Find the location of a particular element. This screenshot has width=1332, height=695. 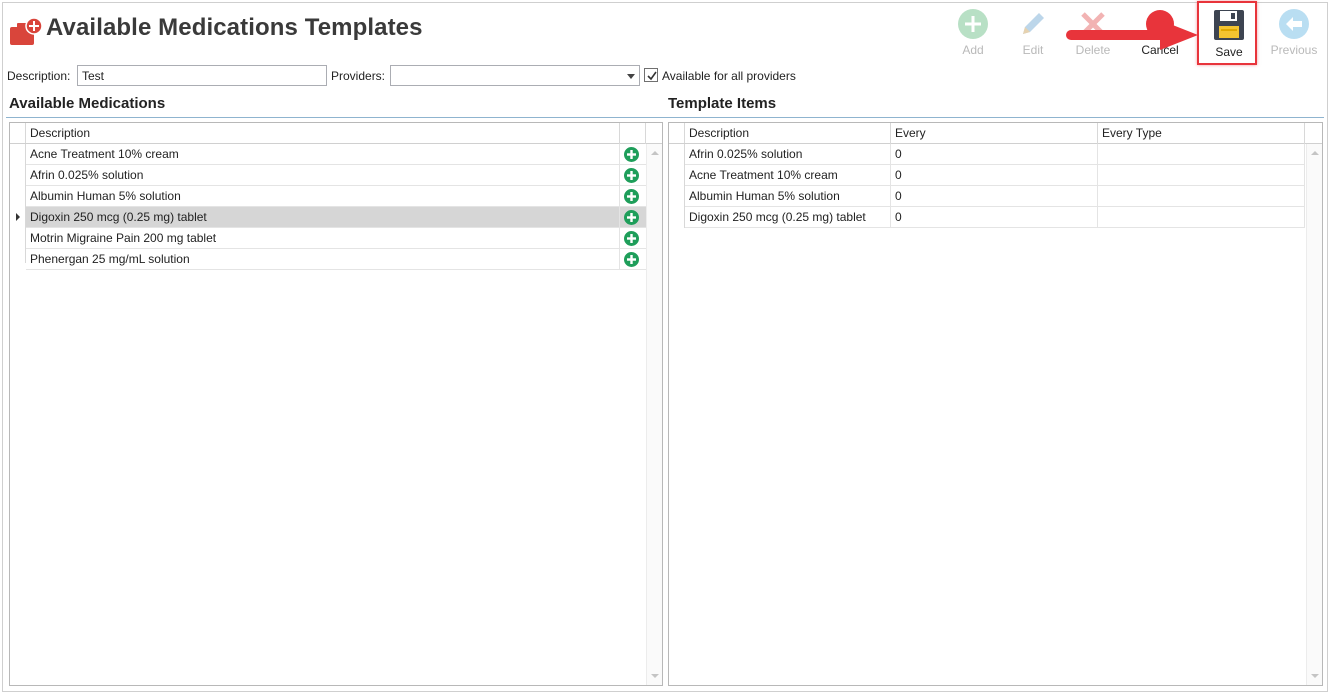

providers-select is located at coordinates (515, 75).